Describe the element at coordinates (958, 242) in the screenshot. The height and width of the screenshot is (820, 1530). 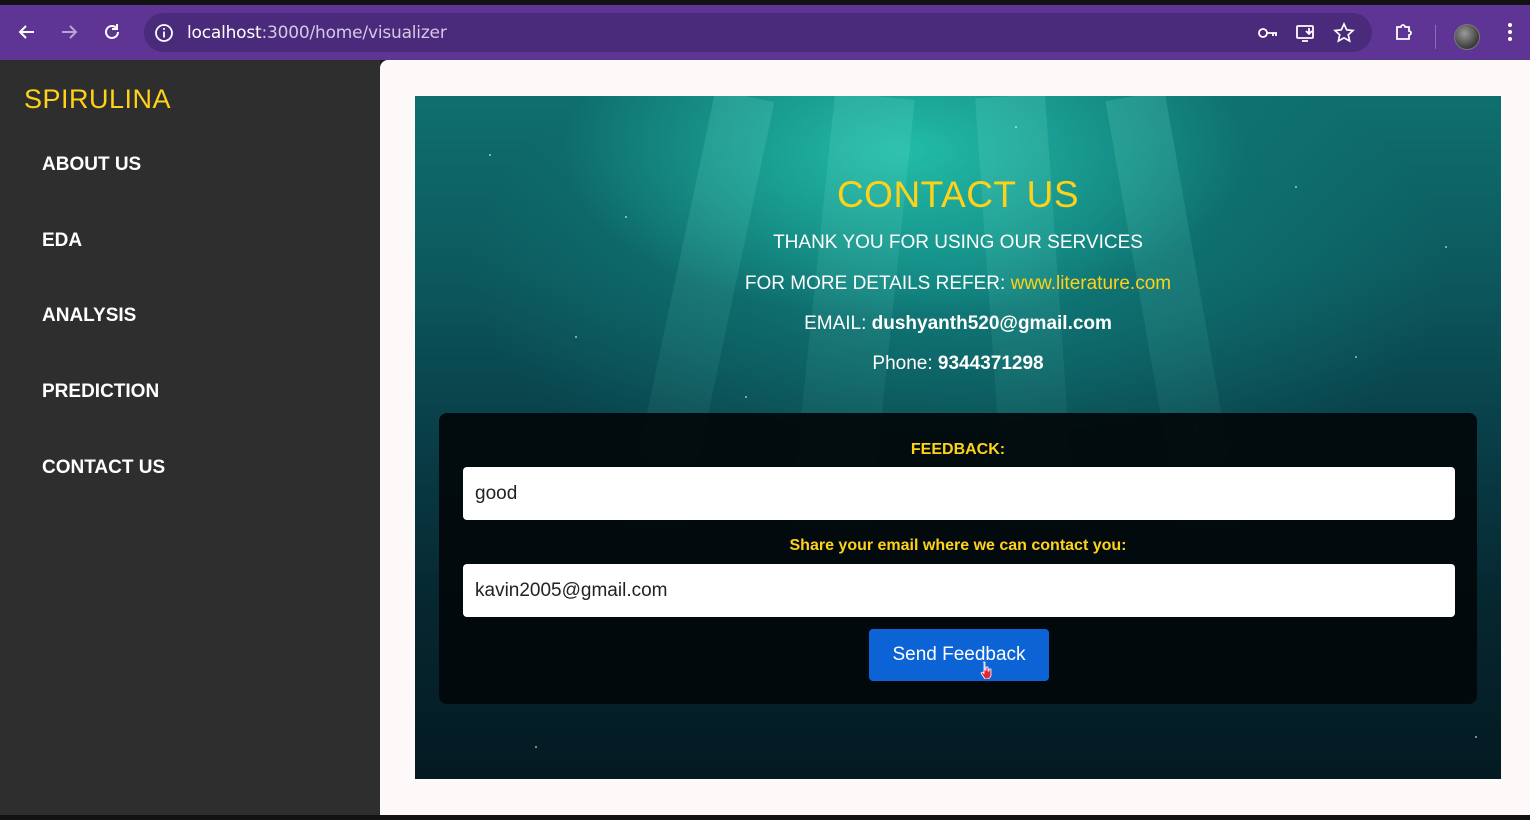
I see `thanks-text: THANK YOU FOR USING OUR SERVICES` at that location.